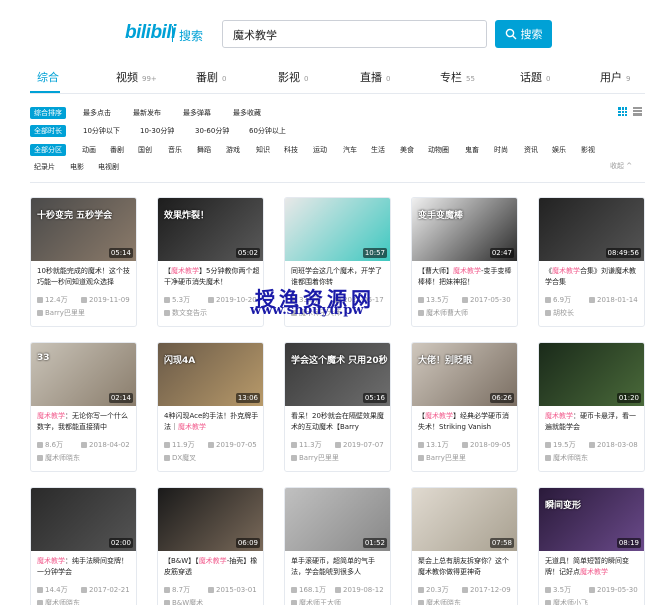  I want to click on filter-option: 知识, so click(263, 150).